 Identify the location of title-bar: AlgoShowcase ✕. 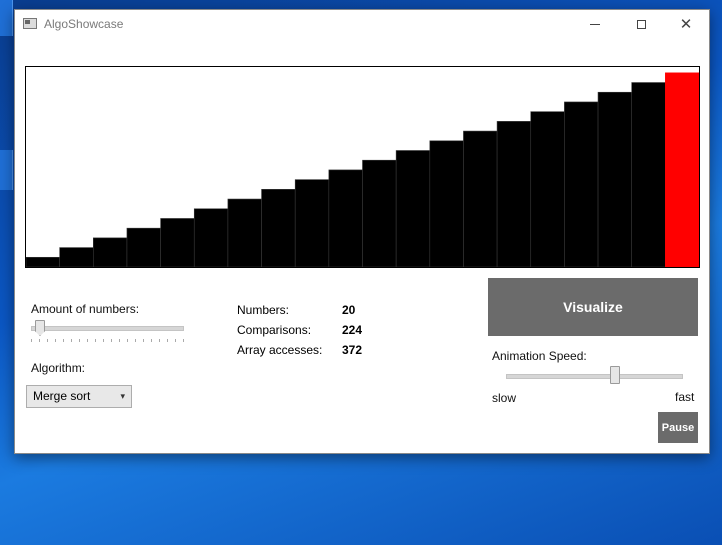
(362, 24).